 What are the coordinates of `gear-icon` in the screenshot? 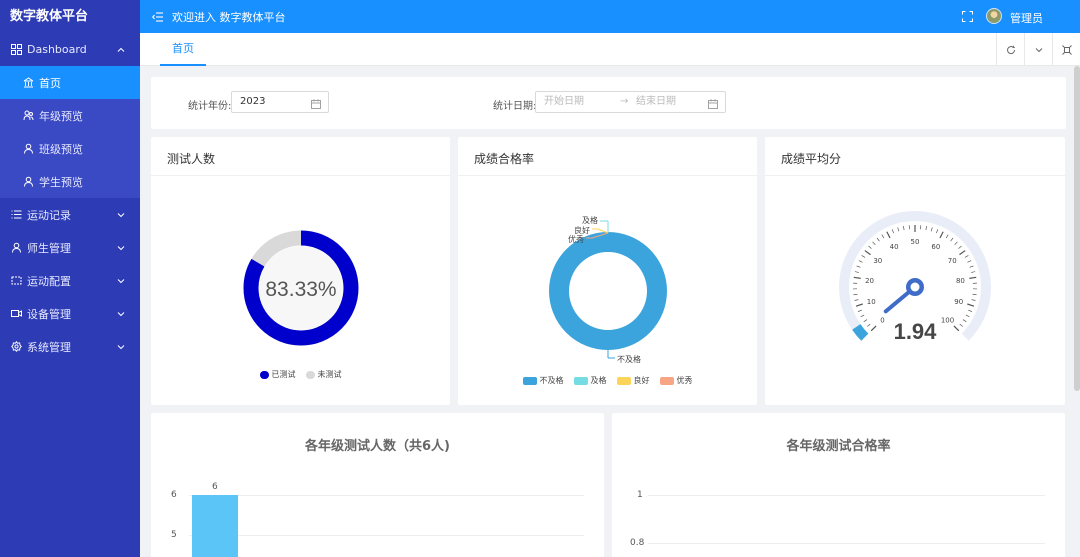 It's located at (16, 347).